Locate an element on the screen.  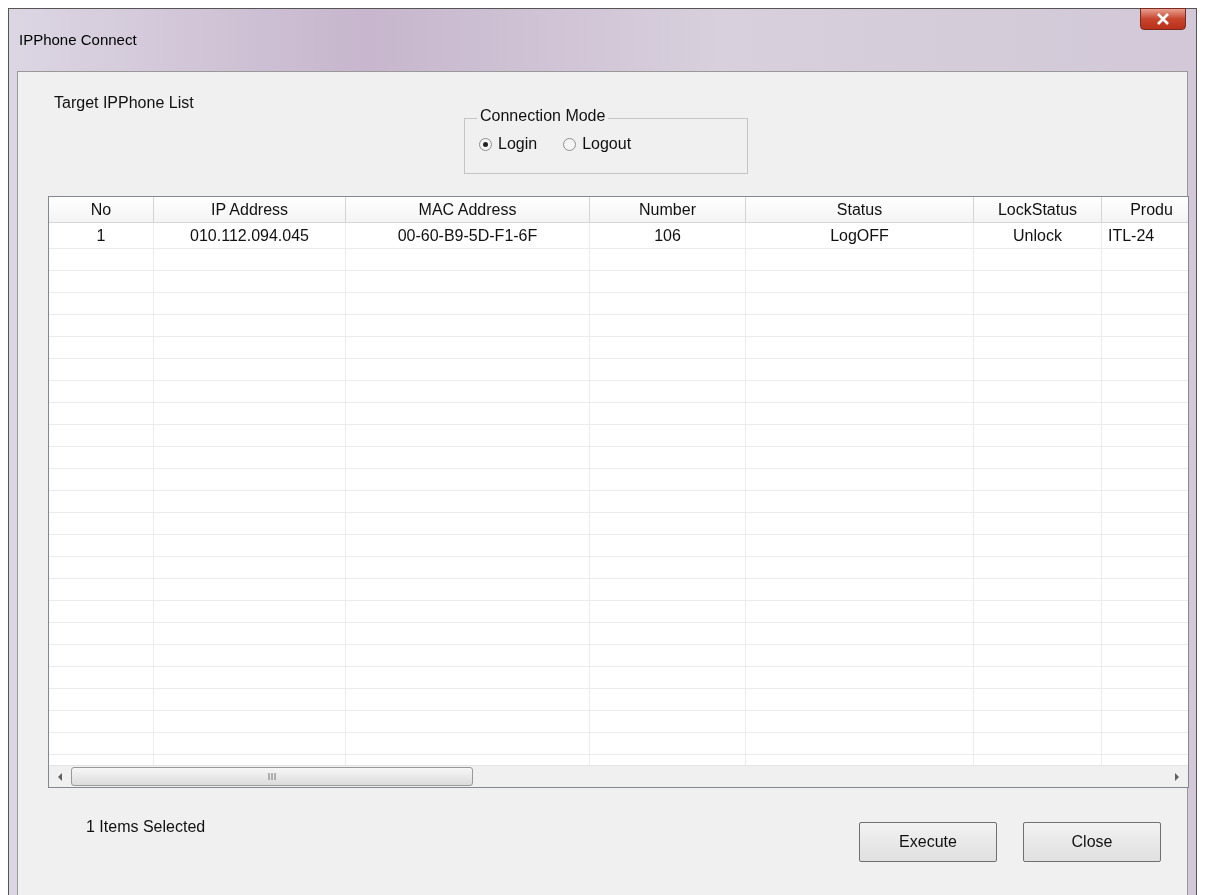
column-header: MAC Address is located at coordinates (468, 210).